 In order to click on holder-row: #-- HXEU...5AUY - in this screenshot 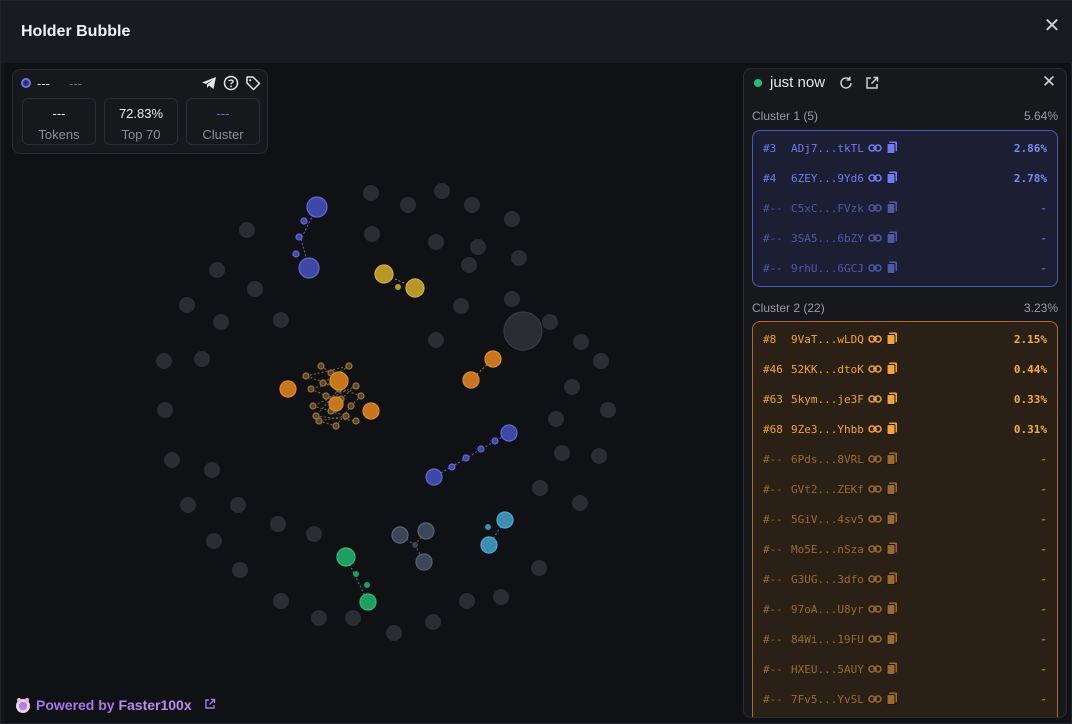, I will do `click(905, 669)`.